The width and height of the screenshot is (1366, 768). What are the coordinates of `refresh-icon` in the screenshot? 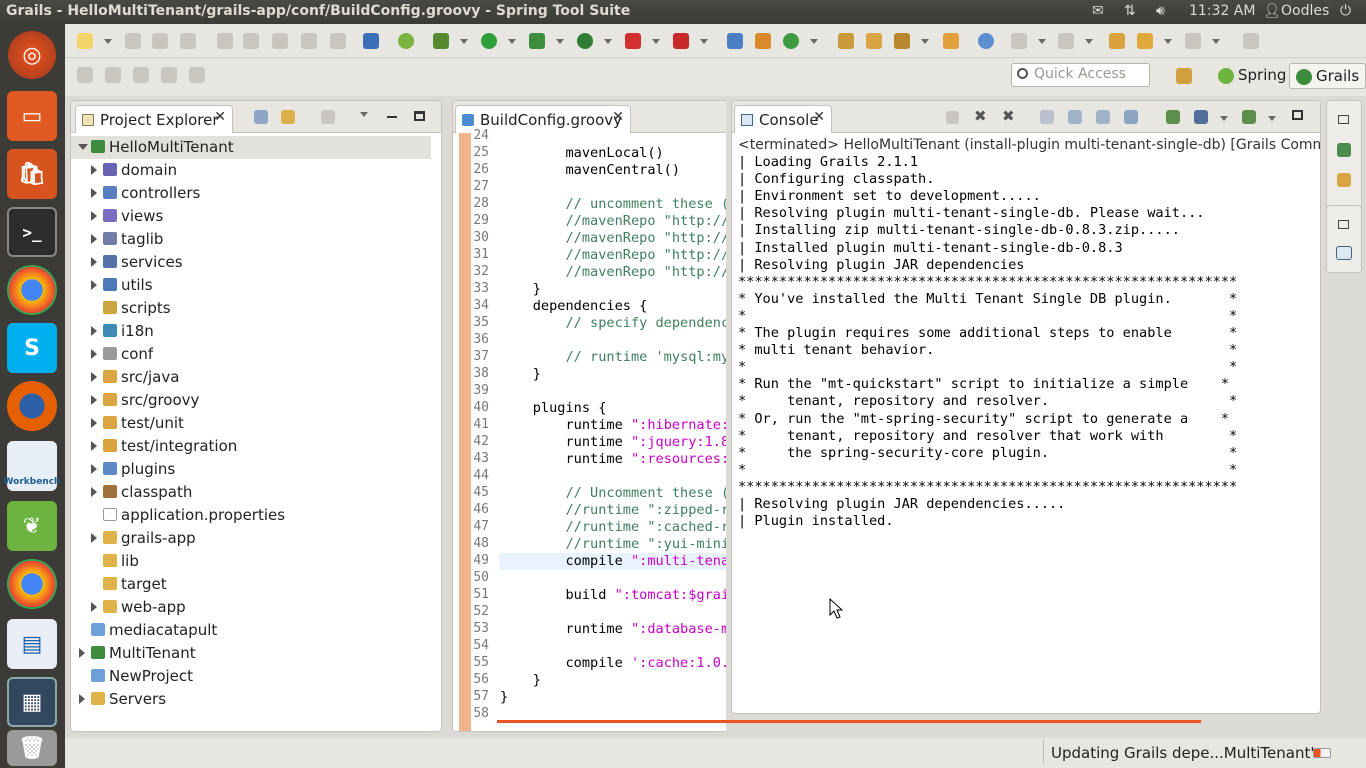 It's located at (791, 41).